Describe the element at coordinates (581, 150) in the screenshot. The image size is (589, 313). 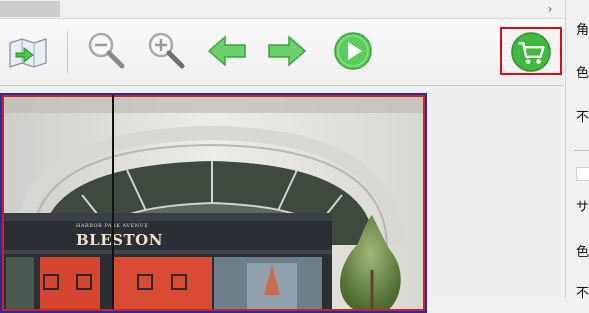
I see `panel-divider` at that location.